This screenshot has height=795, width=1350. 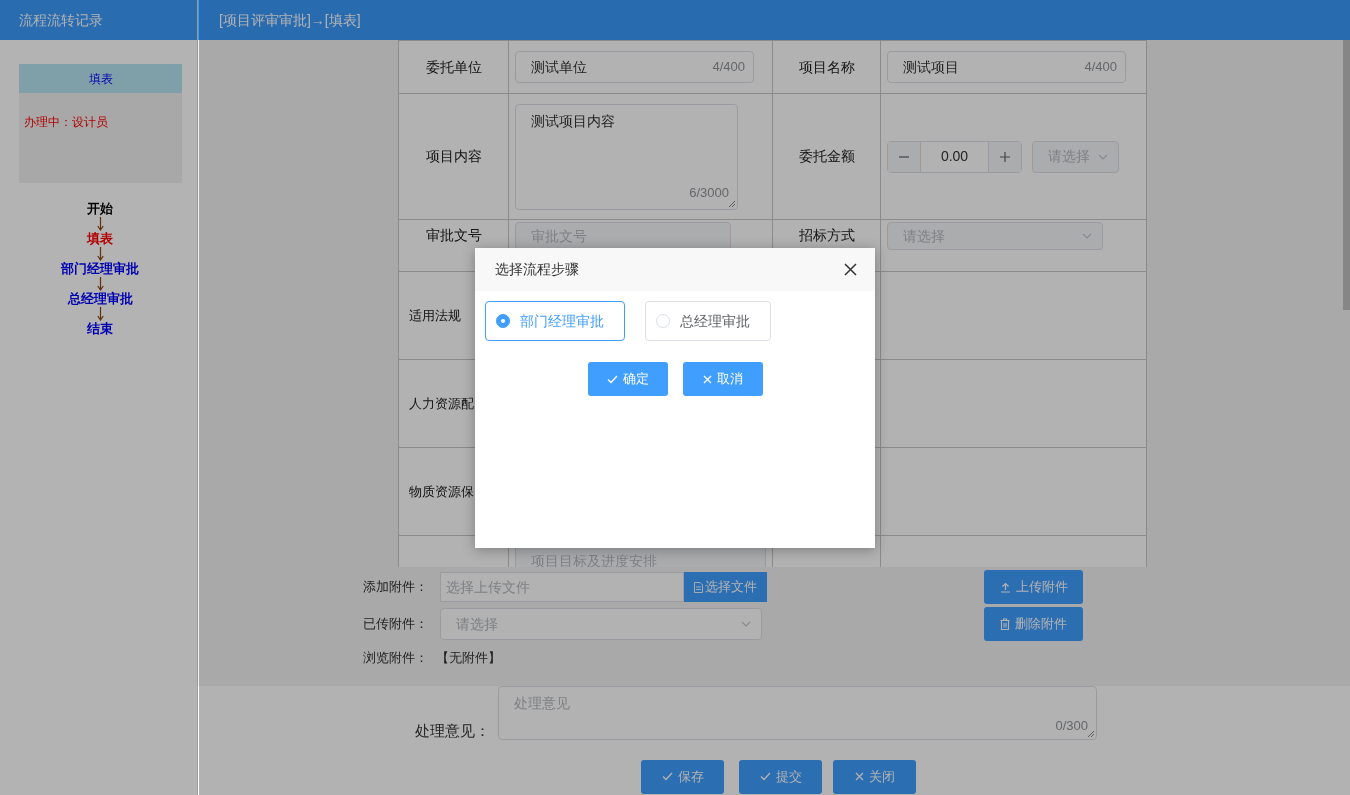 I want to click on attachment-value: 【无附件】, so click(x=468, y=658).